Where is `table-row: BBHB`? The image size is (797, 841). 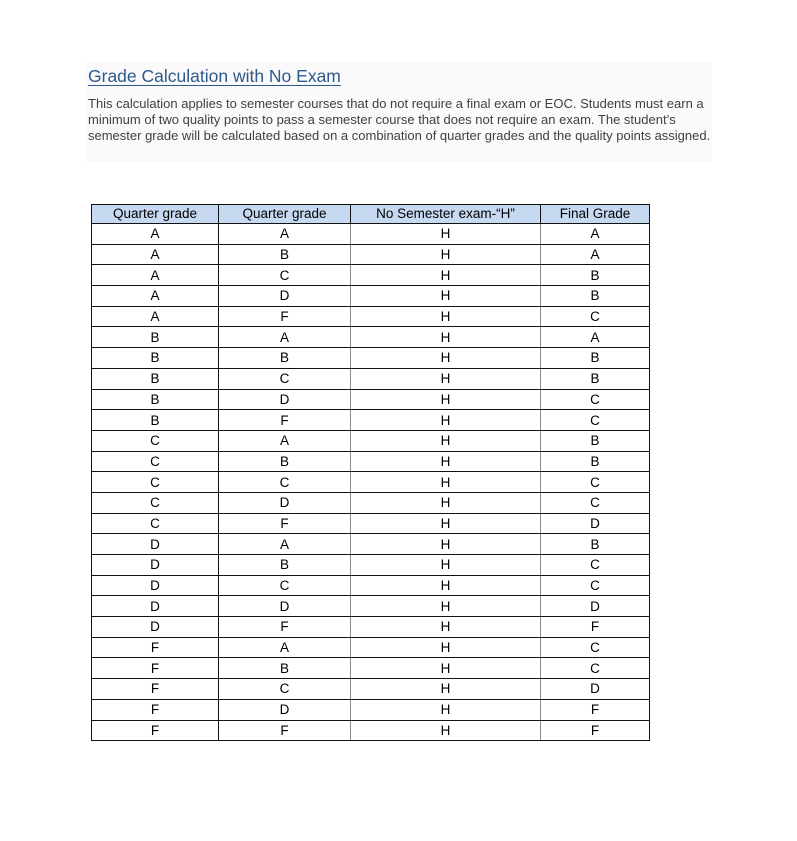
table-row: BBHB is located at coordinates (370, 358).